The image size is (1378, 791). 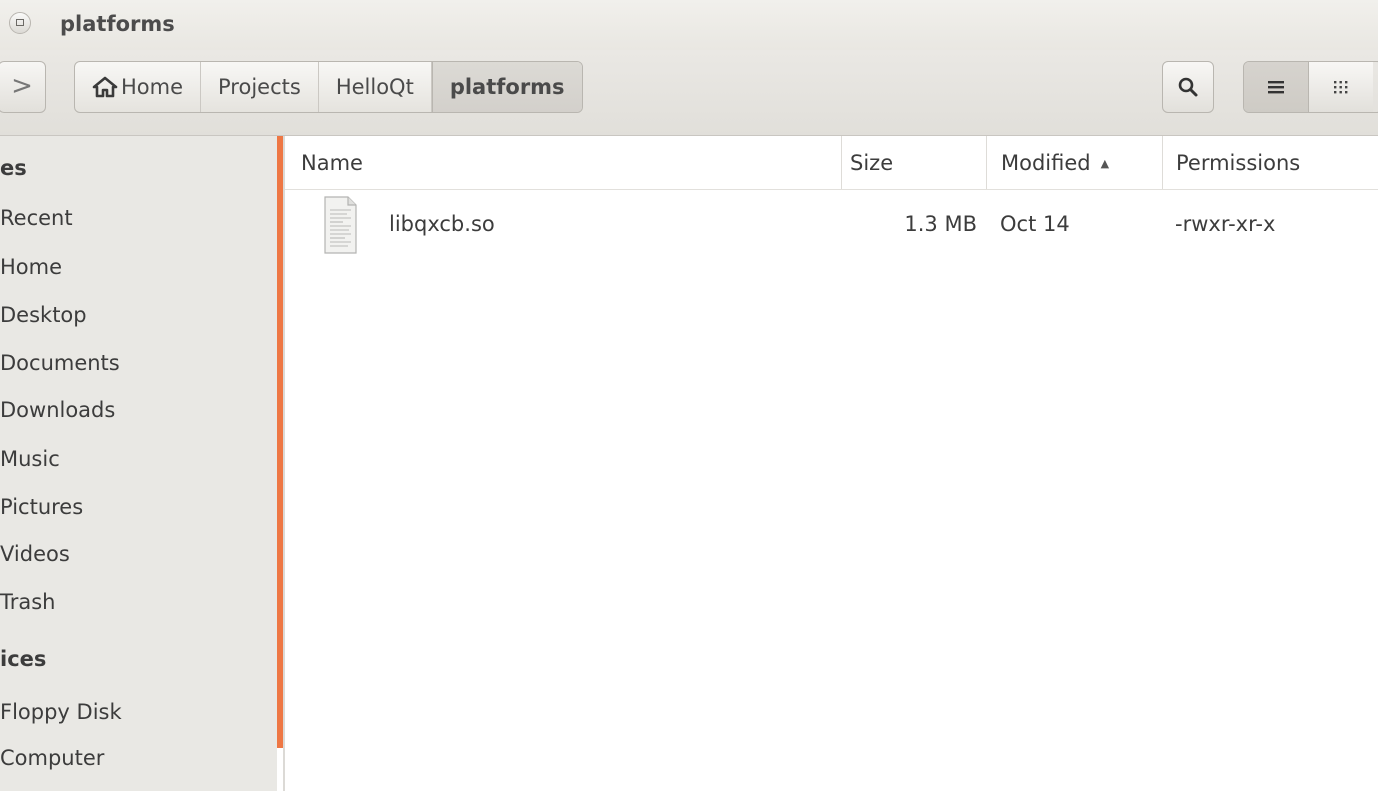 I want to click on column-header-name: Name, so click(x=563, y=163).